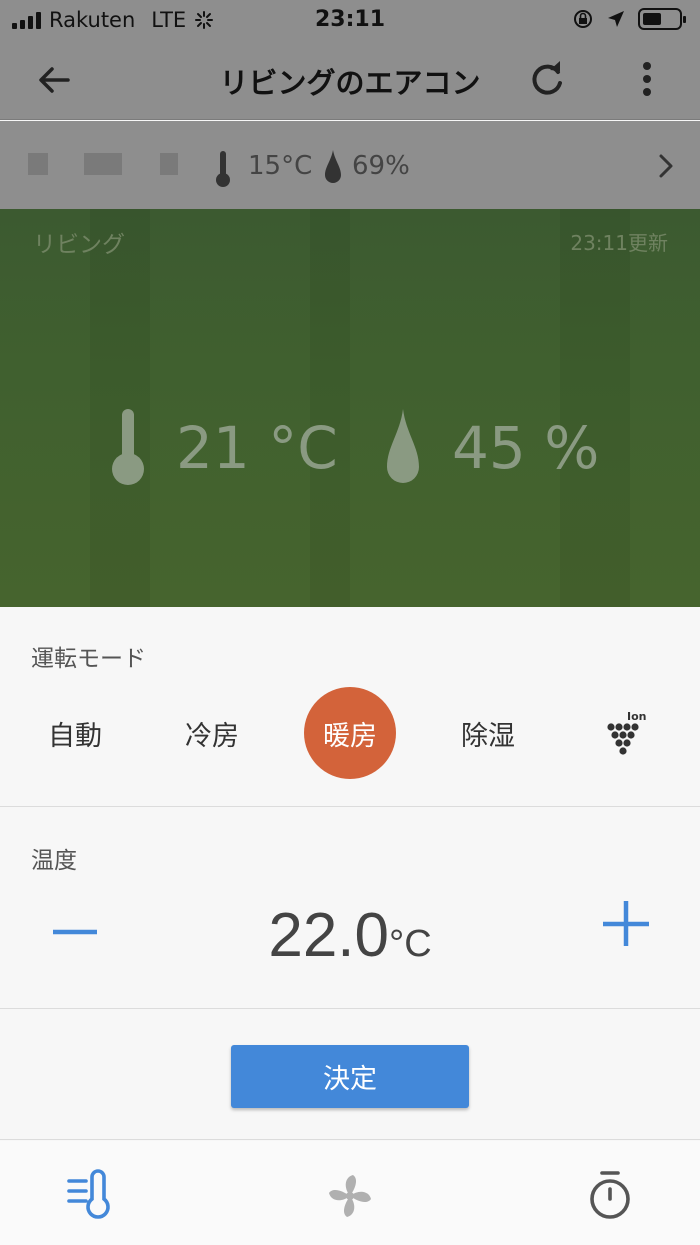  Describe the element at coordinates (329, 935) in the screenshot. I see `setpoint-value: 22.0` at that location.